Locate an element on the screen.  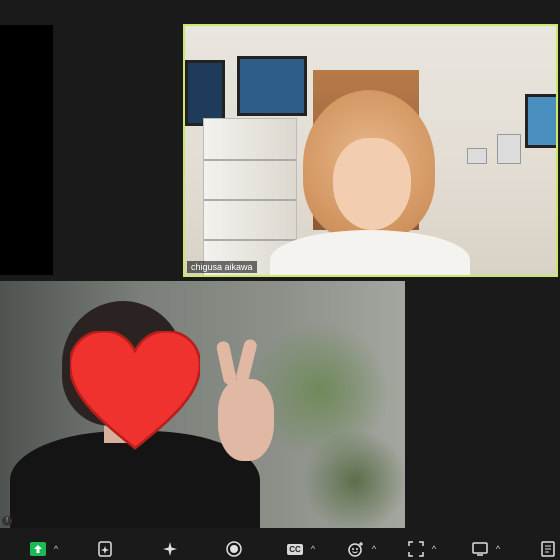
participant-body is located at coordinates (370, 252).